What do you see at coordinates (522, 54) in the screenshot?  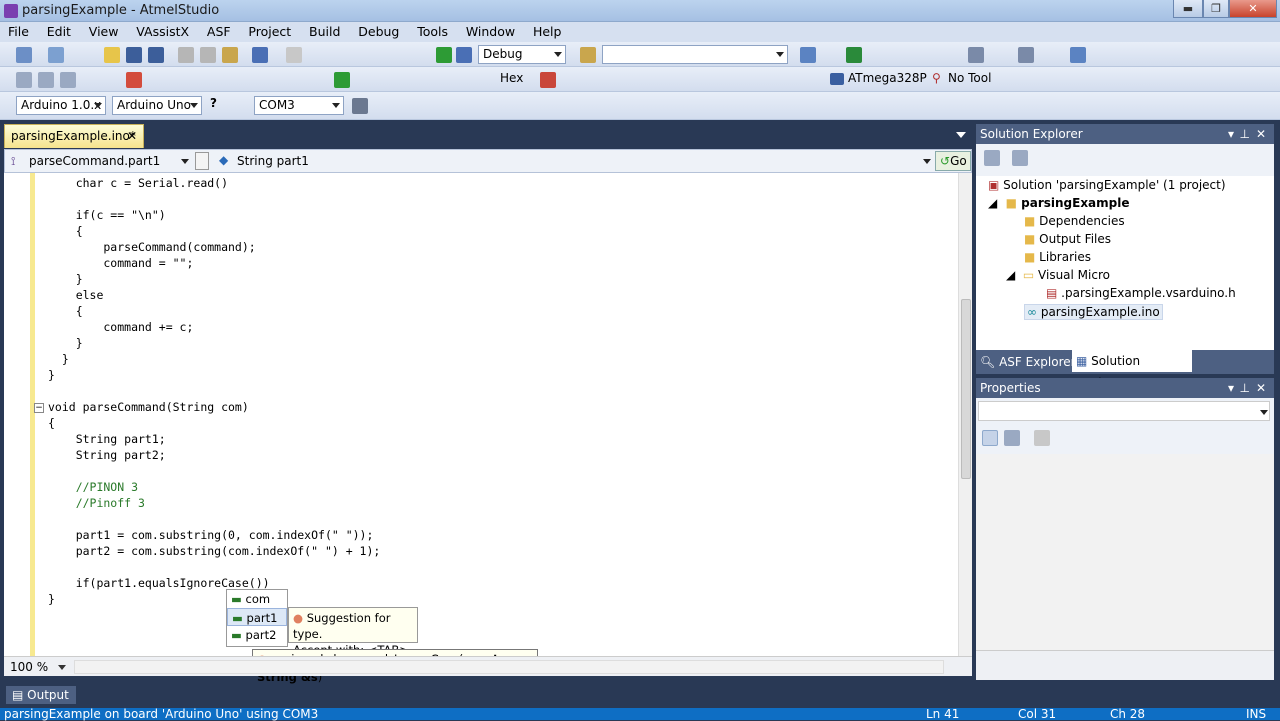 I see `build-config-select: Debug` at bounding box center [522, 54].